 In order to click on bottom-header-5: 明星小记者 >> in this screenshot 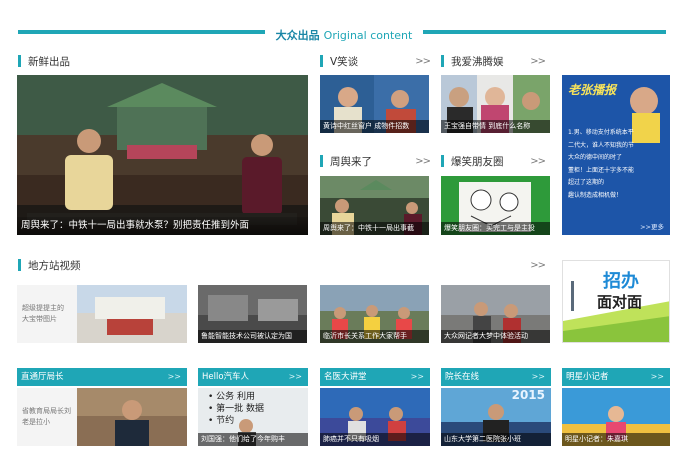, I will do `click(616, 377)`.